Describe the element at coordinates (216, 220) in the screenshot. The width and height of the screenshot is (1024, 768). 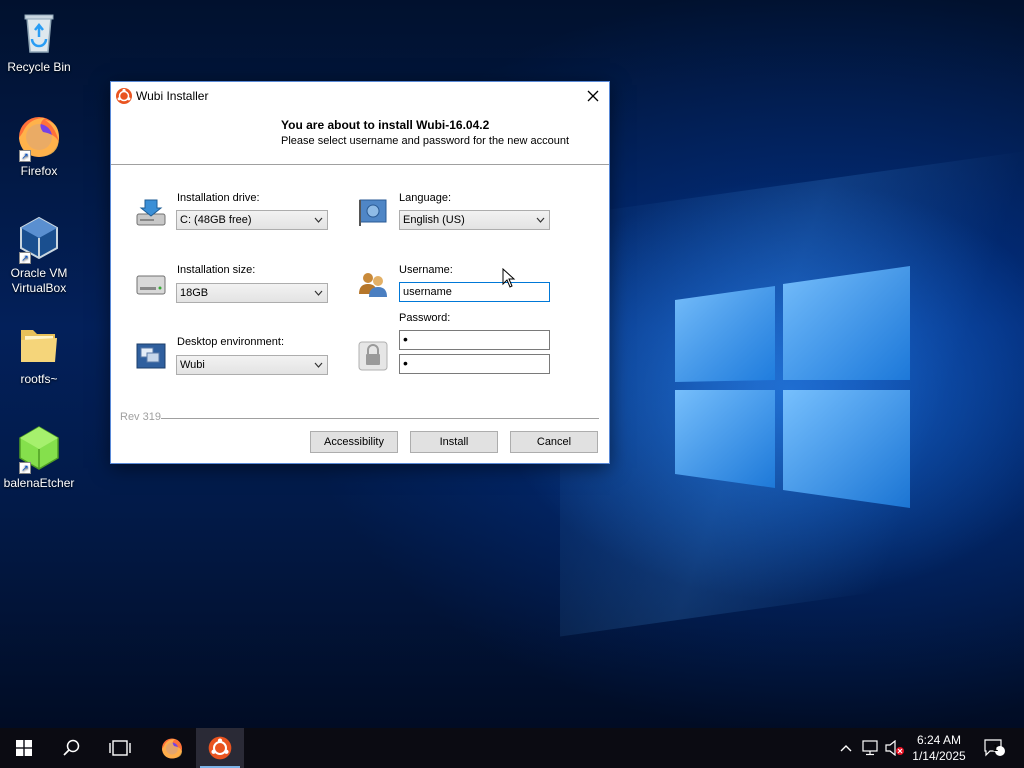
I see `installation-drive-value: C: (48GB free)` at that location.